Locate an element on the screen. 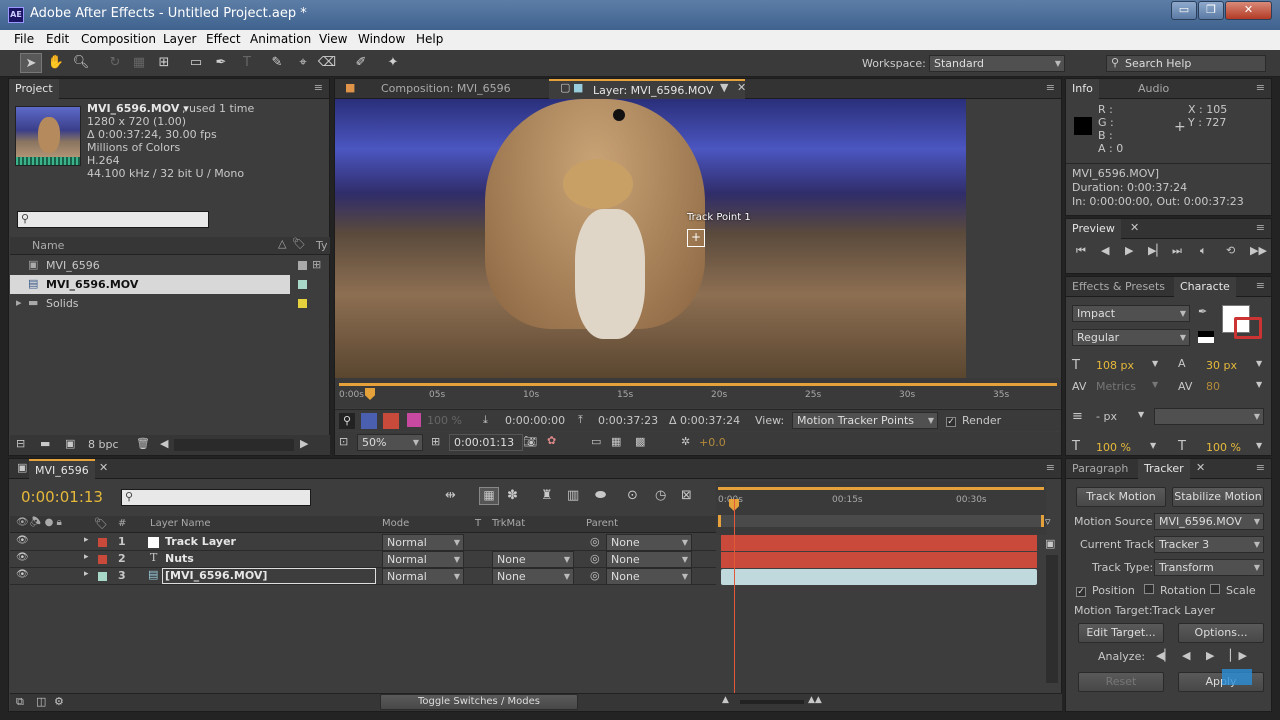 This screenshot has height=720, width=1280. scroll-left-icon: ◀ is located at coordinates (164, 443).